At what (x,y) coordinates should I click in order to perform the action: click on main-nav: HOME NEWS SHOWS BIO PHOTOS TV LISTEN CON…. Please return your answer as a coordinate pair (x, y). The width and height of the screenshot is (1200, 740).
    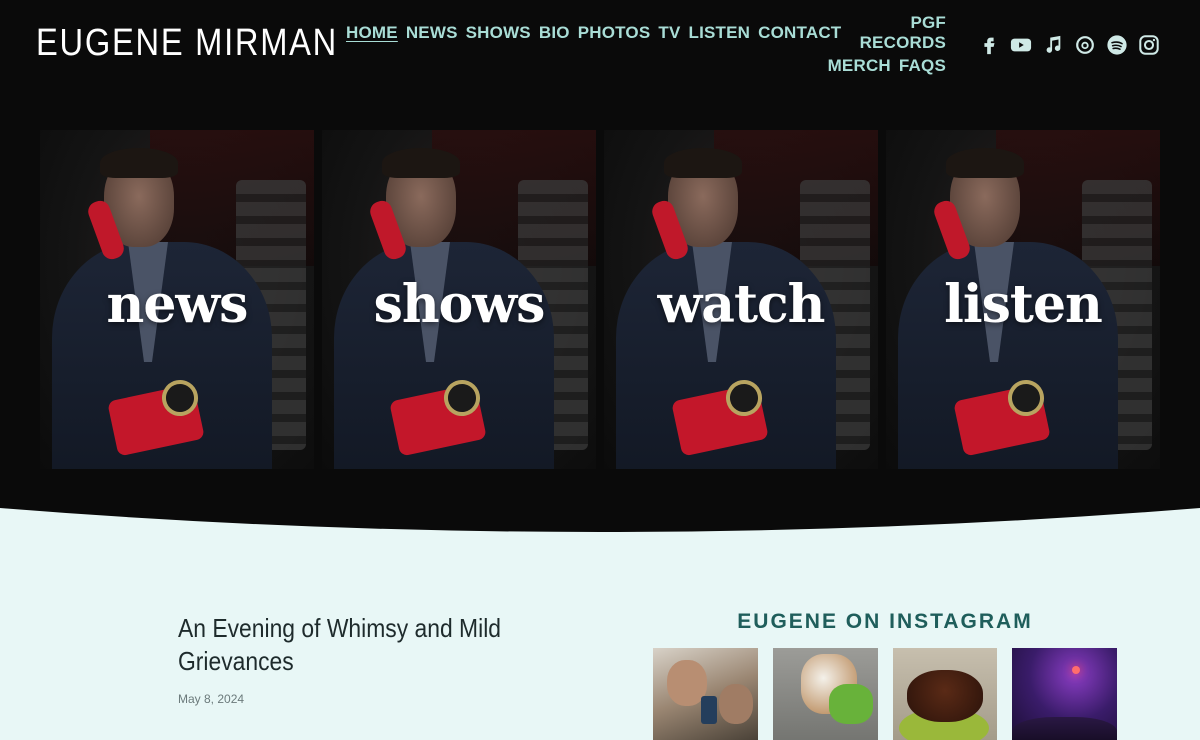
    Looking at the image, I should click on (646, 47).